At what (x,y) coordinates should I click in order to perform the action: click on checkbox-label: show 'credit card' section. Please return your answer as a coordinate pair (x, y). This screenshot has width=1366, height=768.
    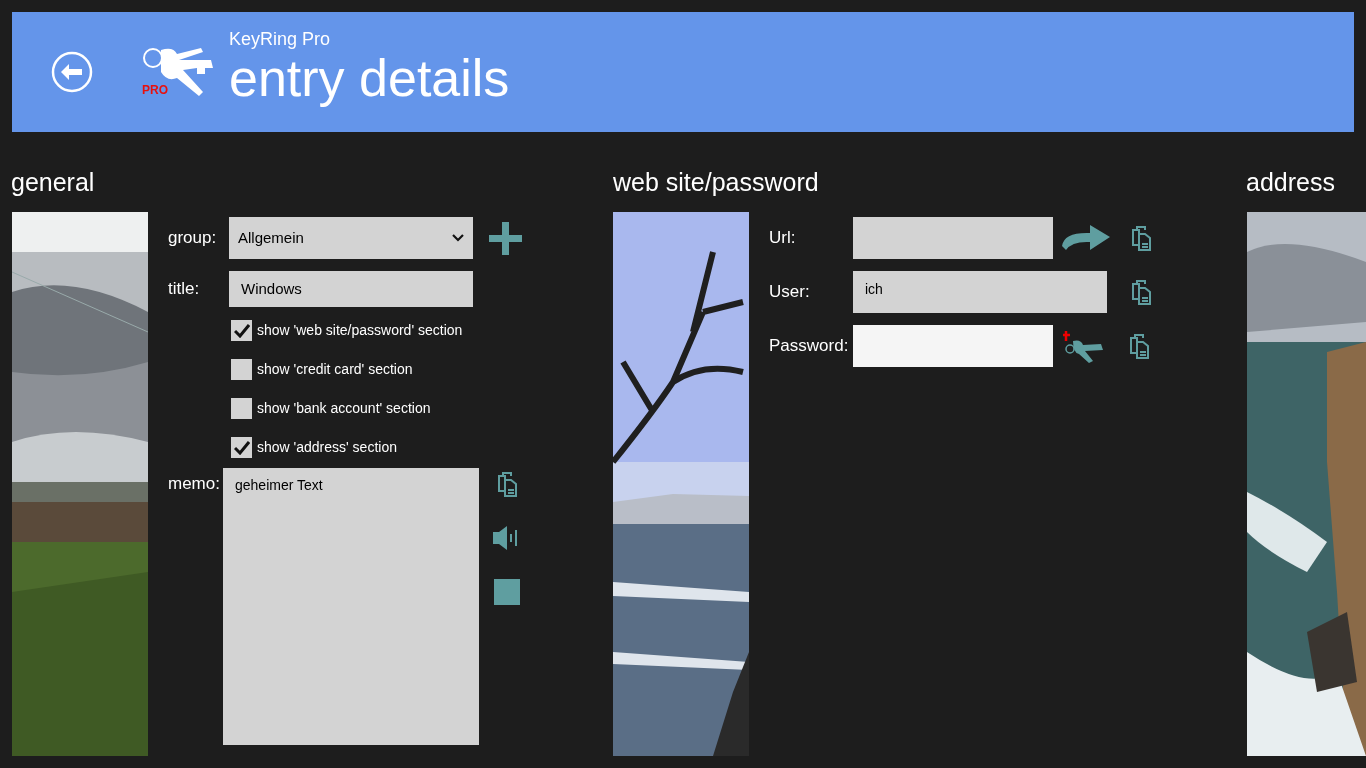
    Looking at the image, I should click on (335, 369).